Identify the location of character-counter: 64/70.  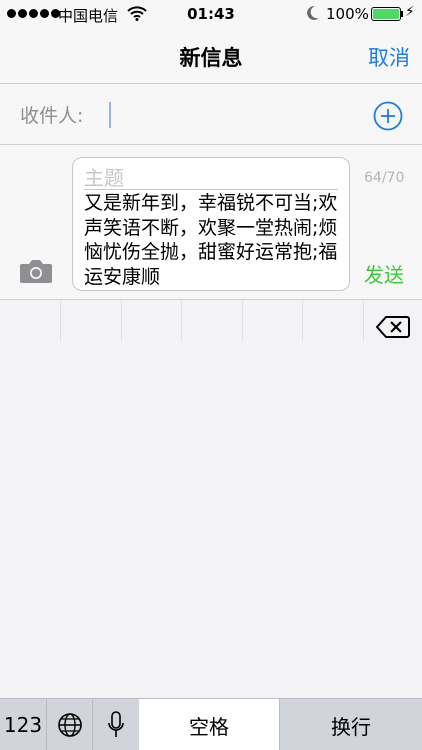
(384, 178).